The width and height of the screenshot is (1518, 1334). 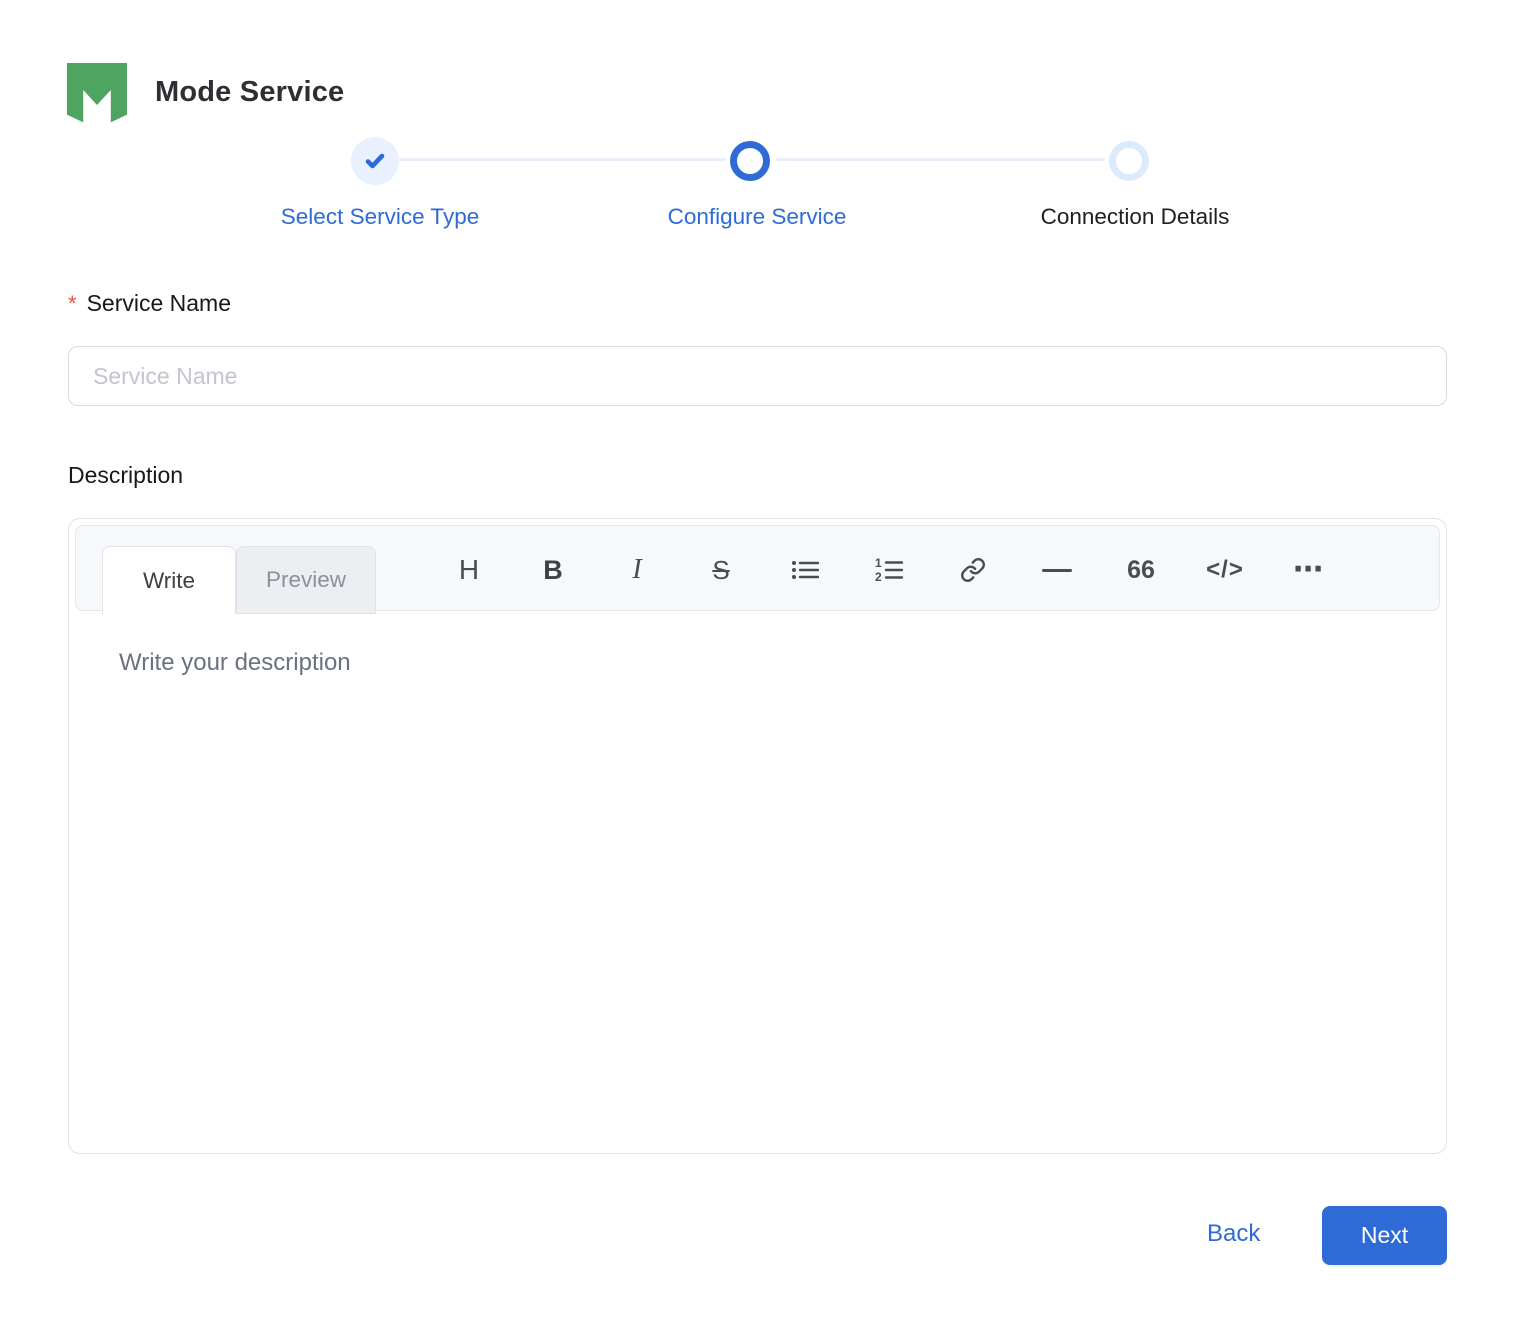 I want to click on step-label-configure-service: Configure Service, so click(x=757, y=216).